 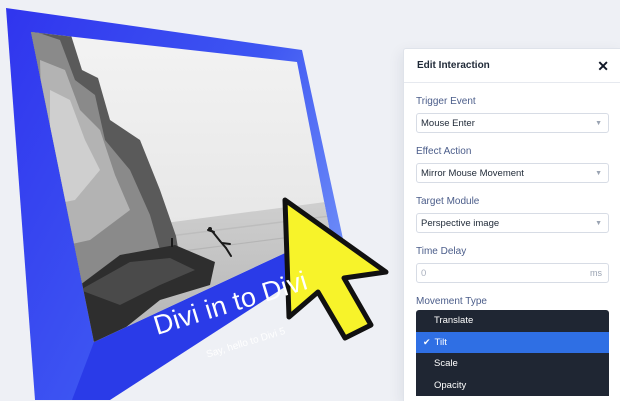 I want to click on target-module-field: Target Module Perspective image ▼, so click(x=512, y=214).